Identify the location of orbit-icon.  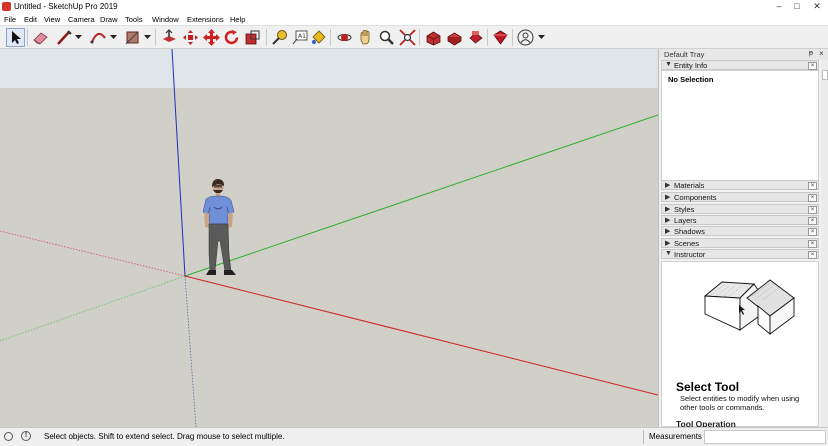
(344, 37).